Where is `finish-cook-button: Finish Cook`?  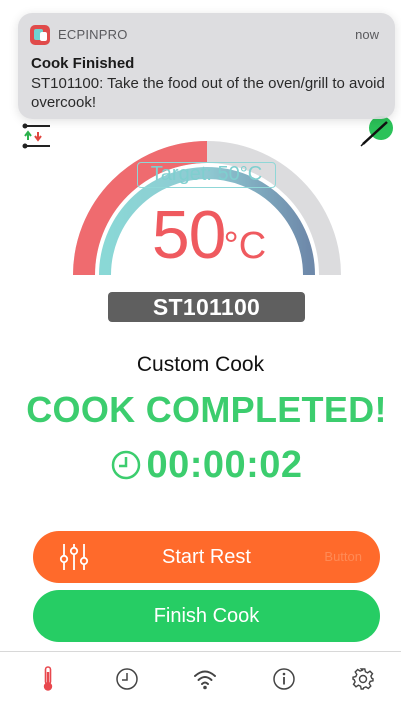
finish-cook-button: Finish Cook is located at coordinates (206, 616).